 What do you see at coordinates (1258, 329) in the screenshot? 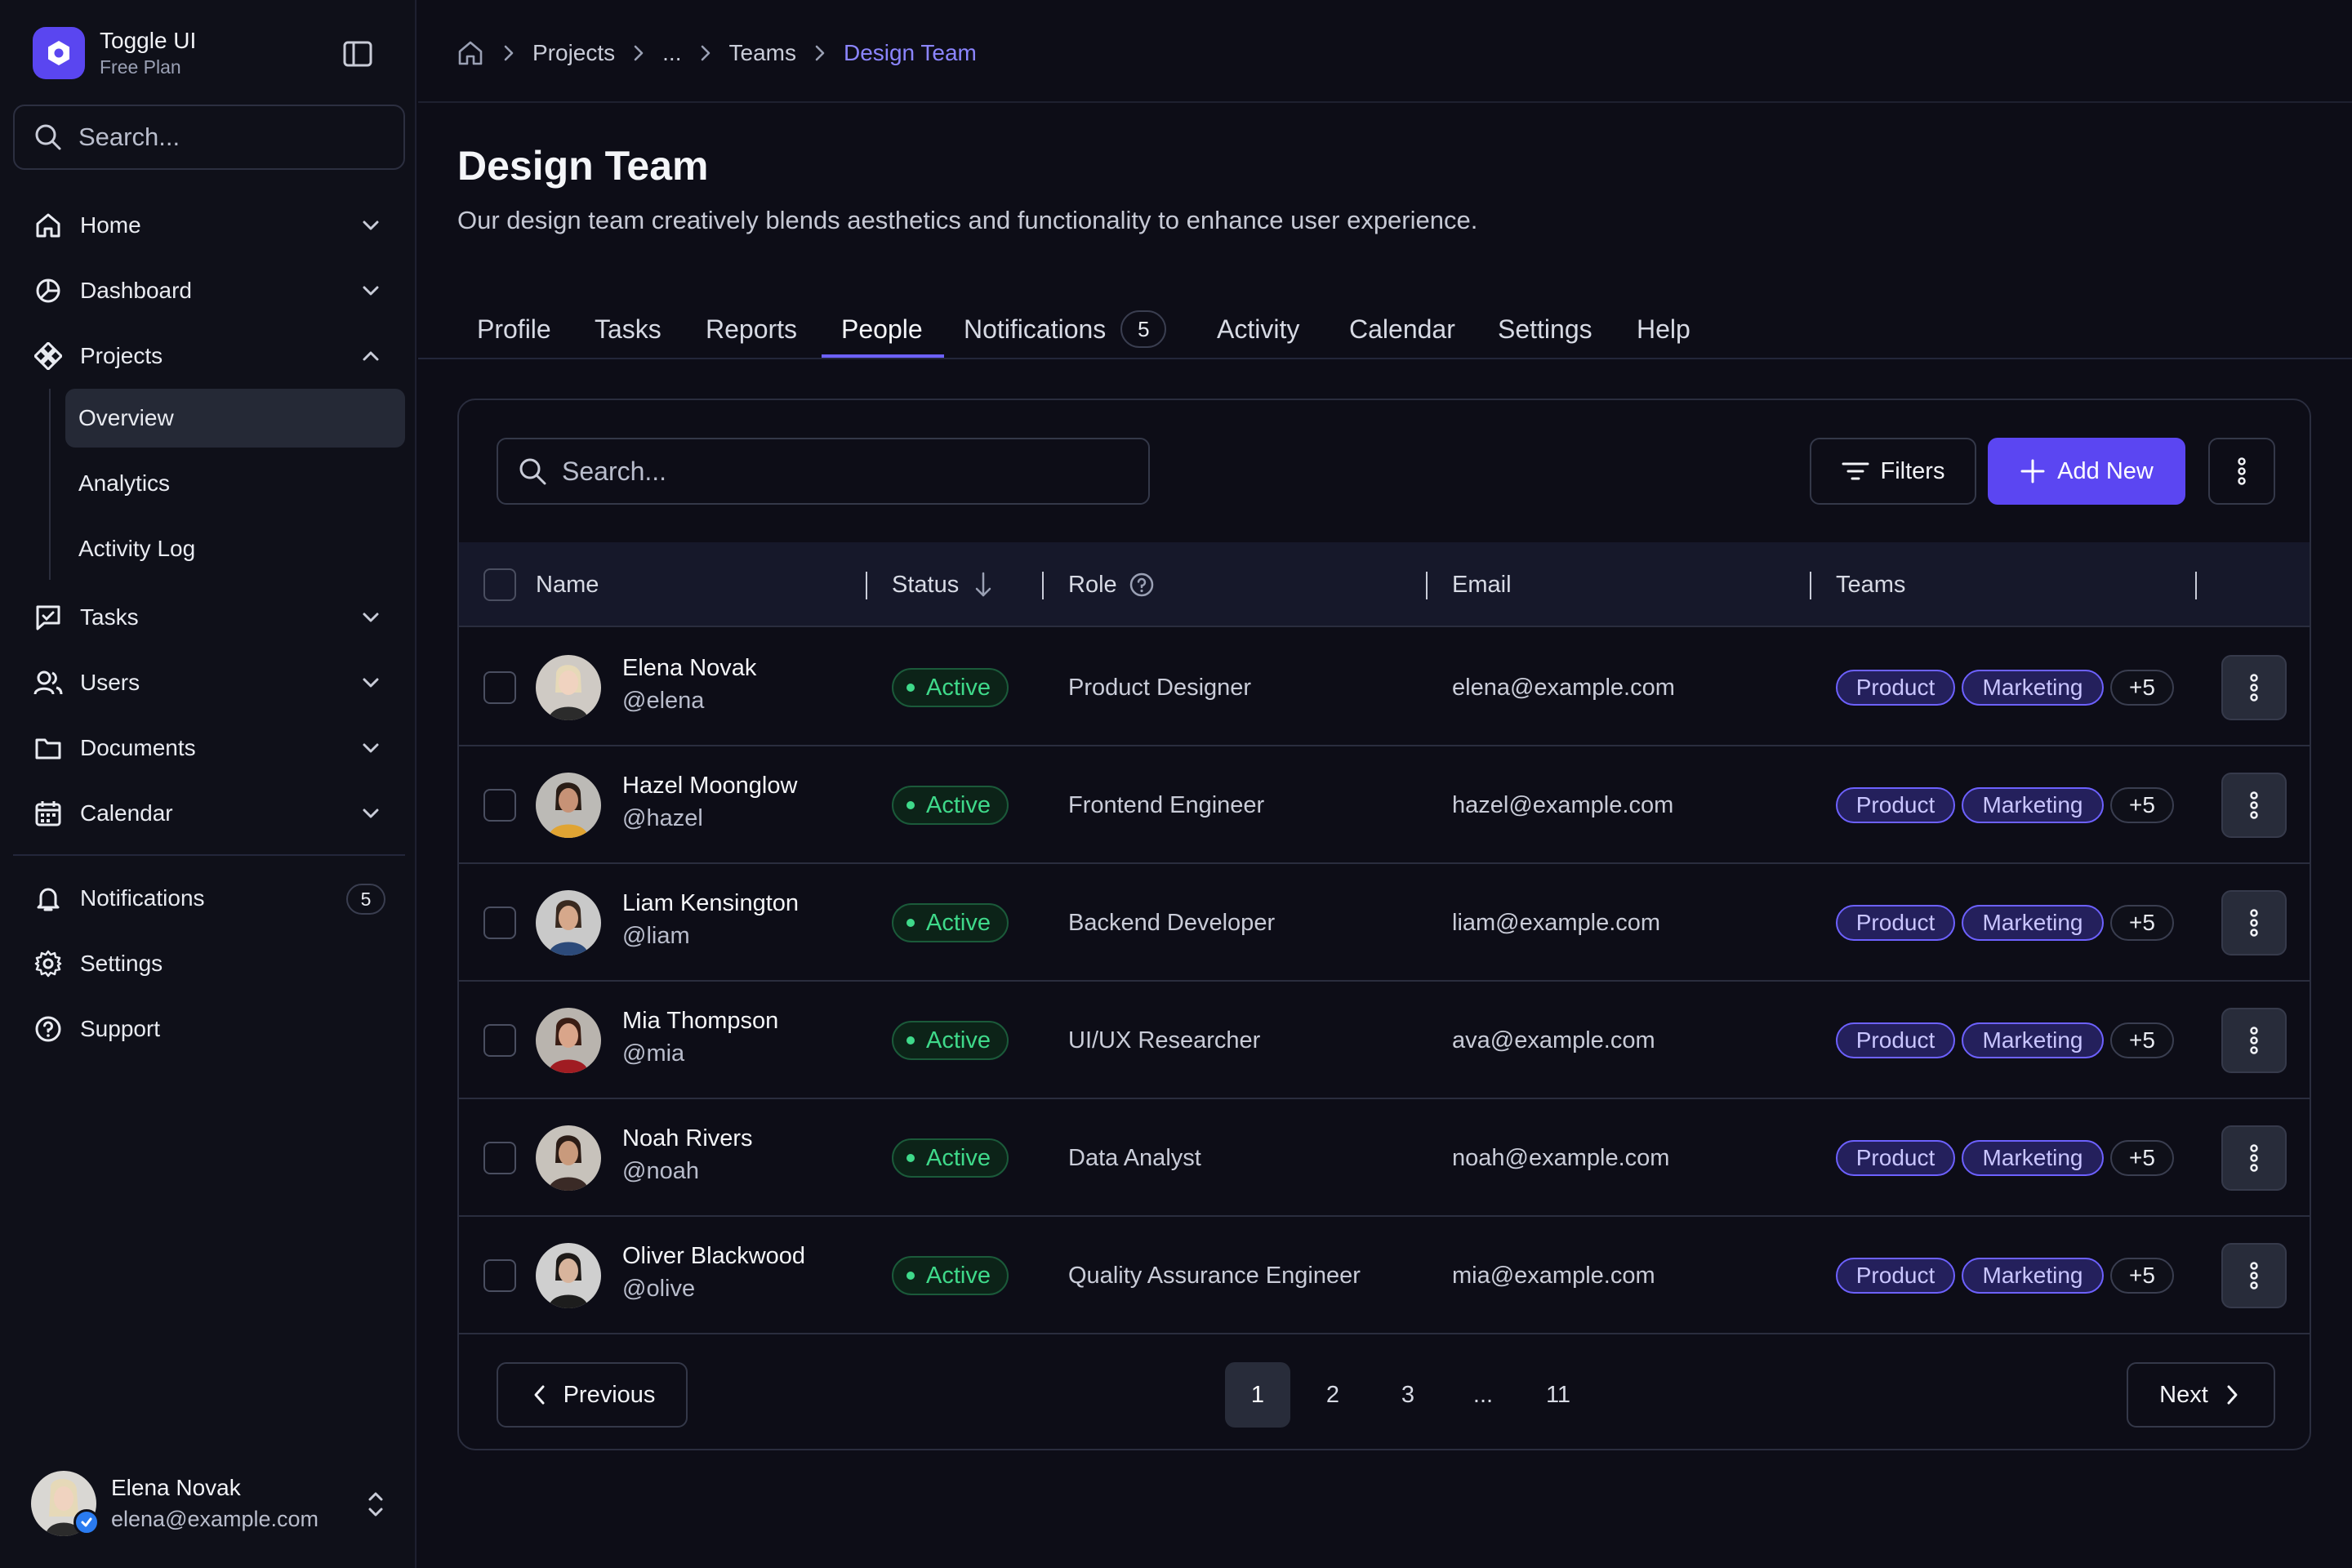
I see `tab-activity: Activity` at bounding box center [1258, 329].